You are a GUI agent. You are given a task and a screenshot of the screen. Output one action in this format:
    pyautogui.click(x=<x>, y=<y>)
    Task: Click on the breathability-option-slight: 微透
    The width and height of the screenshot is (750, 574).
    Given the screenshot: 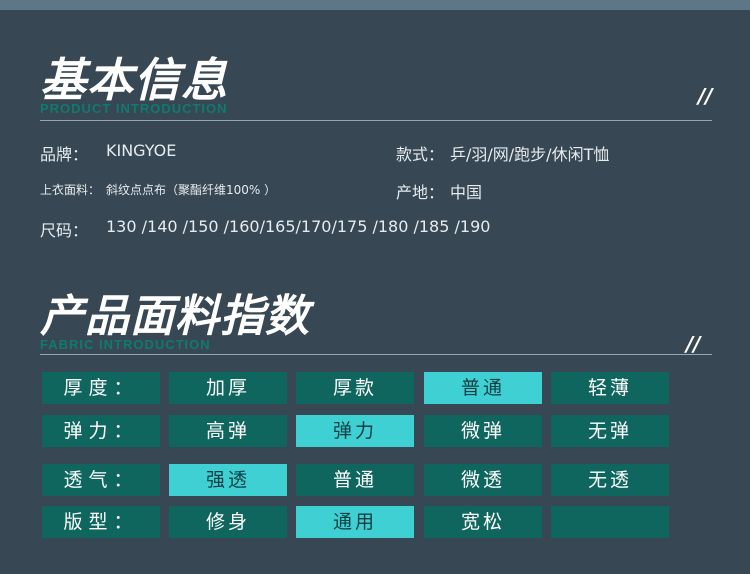 What is the action you would take?
    pyautogui.click(x=483, y=480)
    